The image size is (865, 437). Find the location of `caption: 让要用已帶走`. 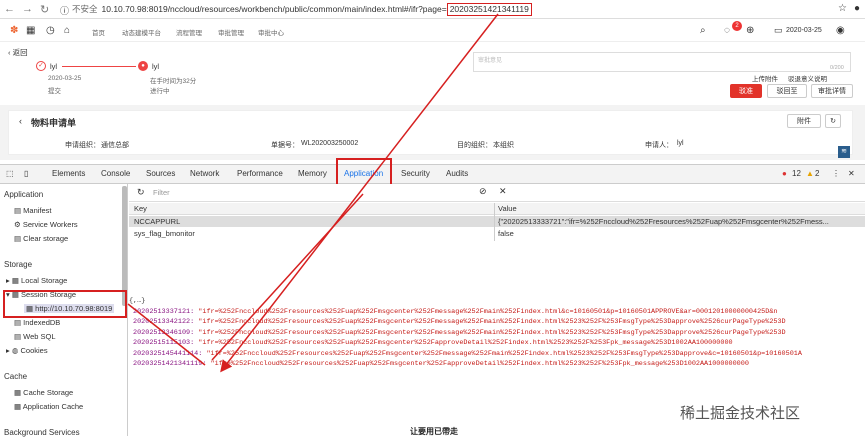

caption: 让要用已帶走 is located at coordinates (434, 431).